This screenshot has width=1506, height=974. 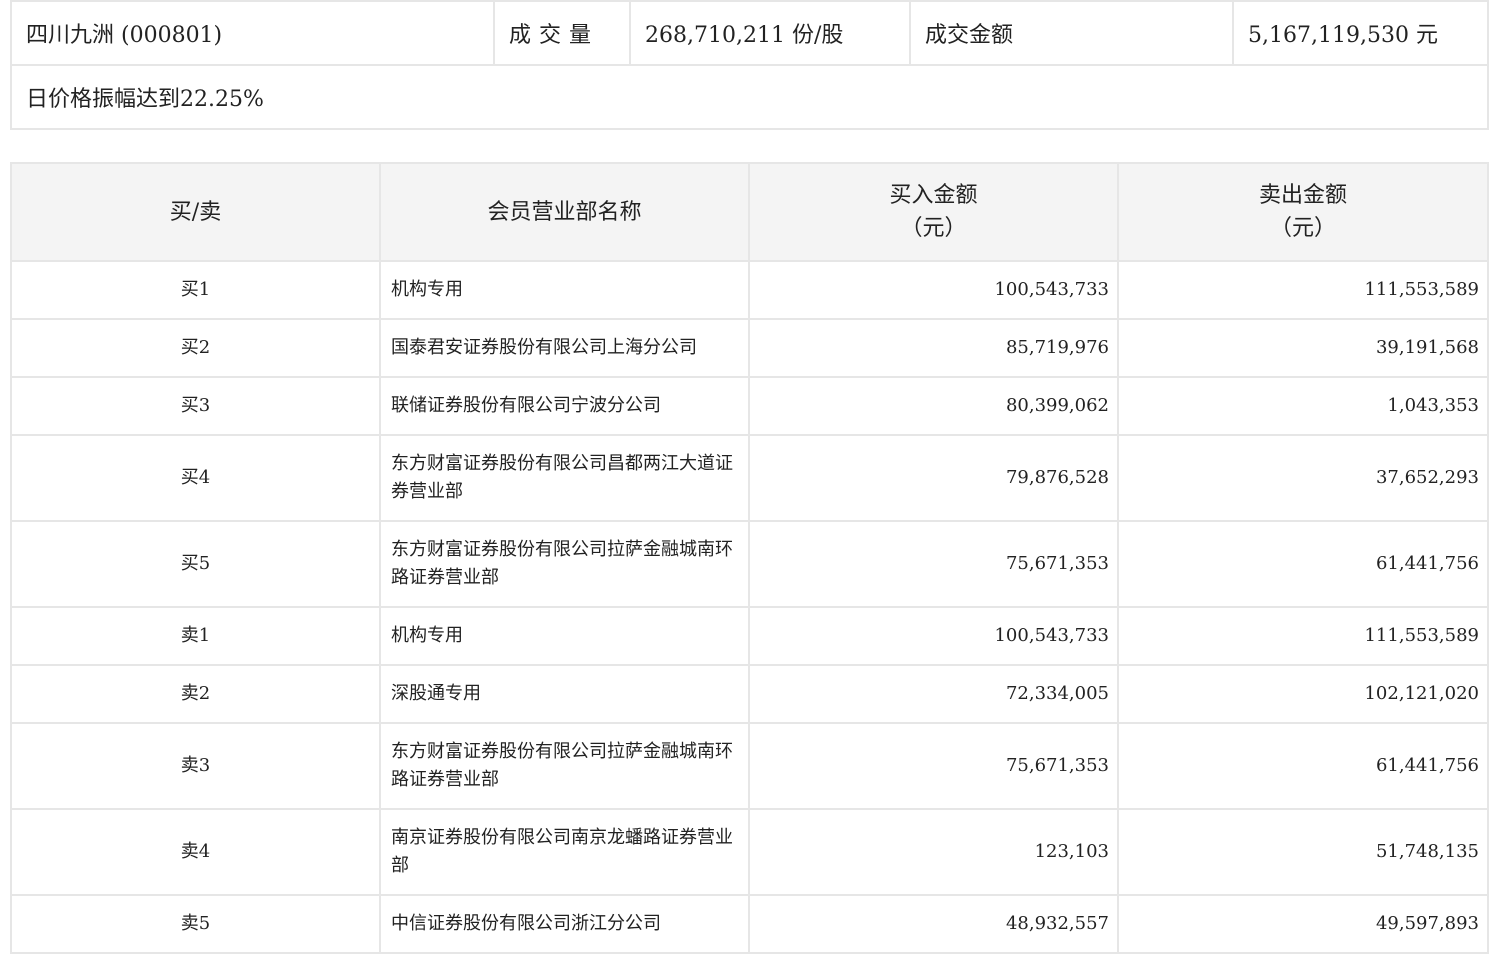 What do you see at coordinates (933, 348) in the screenshot?
I see `row-buy-amount: 85,719,976` at bounding box center [933, 348].